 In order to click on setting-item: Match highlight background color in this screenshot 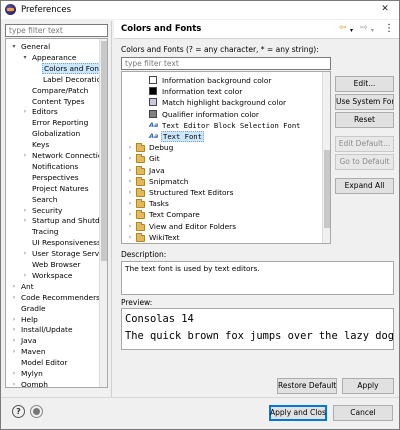, I will do `click(222, 102)`.